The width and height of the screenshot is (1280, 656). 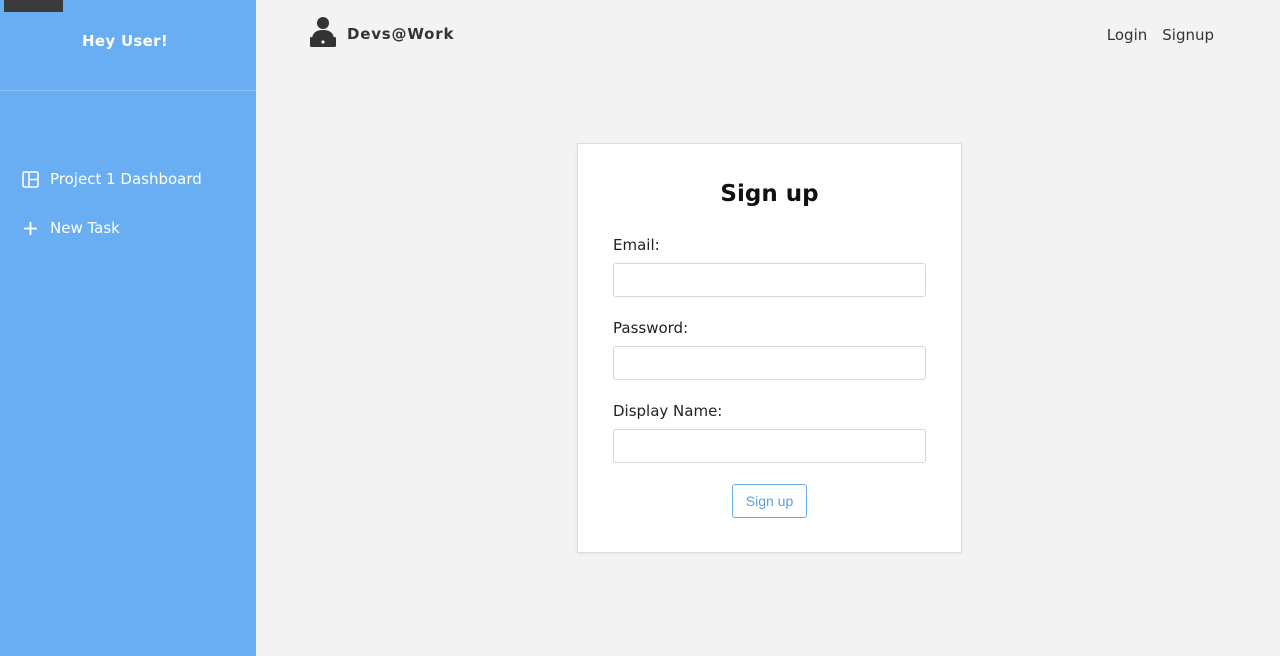 I want to click on avatar, so click(x=33, y=6).